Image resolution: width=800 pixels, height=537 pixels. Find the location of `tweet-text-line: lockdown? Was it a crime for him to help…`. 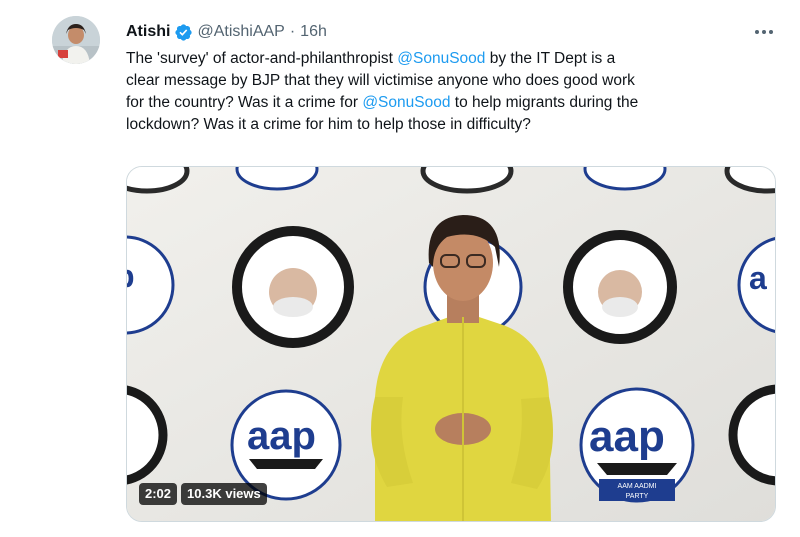

tweet-text-line: lockdown? Was it a crime for him to help… is located at coordinates (451, 125).